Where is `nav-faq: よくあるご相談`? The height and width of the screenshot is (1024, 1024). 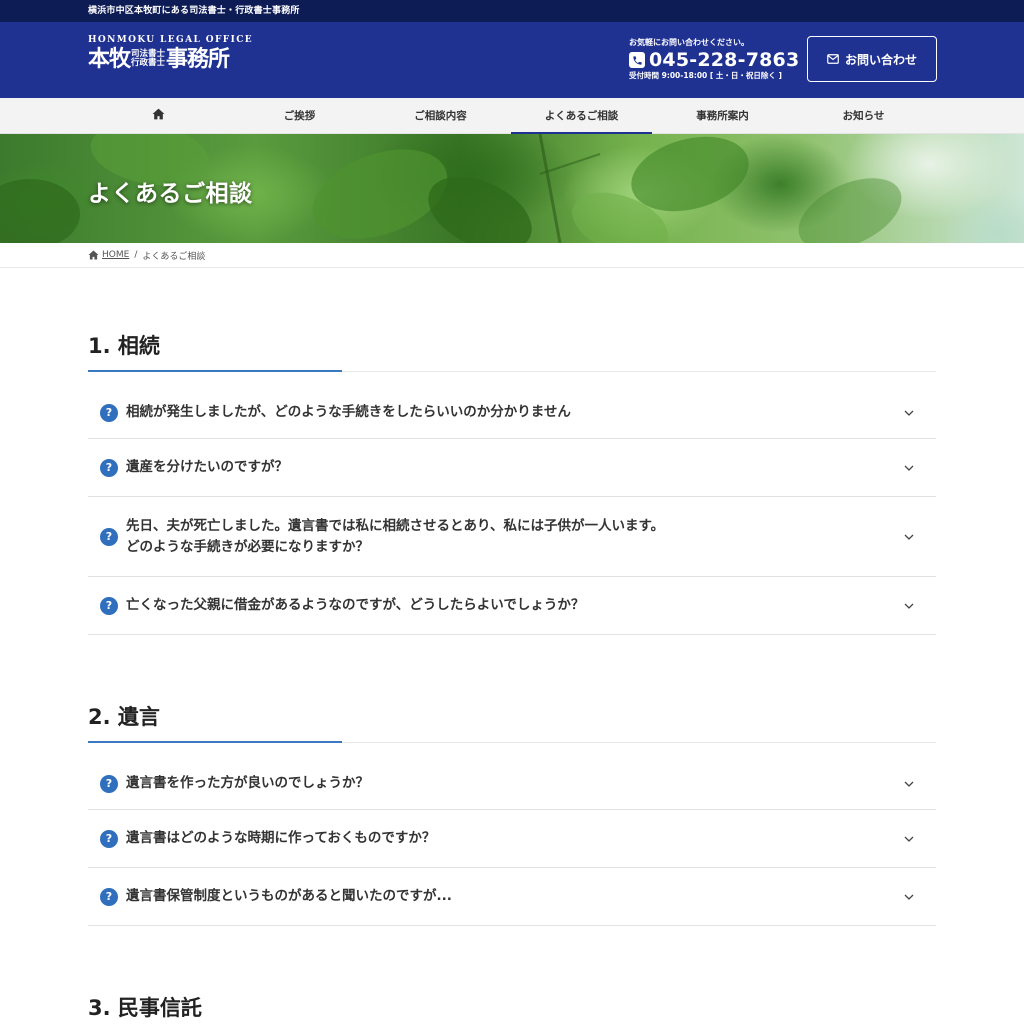 nav-faq: よくあるご相談 is located at coordinates (581, 116).